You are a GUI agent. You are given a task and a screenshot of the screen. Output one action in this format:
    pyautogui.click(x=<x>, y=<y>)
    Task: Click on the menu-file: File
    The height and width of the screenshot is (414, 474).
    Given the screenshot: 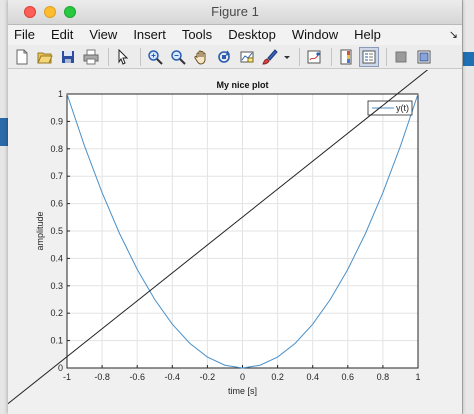 What is the action you would take?
    pyautogui.click(x=25, y=35)
    